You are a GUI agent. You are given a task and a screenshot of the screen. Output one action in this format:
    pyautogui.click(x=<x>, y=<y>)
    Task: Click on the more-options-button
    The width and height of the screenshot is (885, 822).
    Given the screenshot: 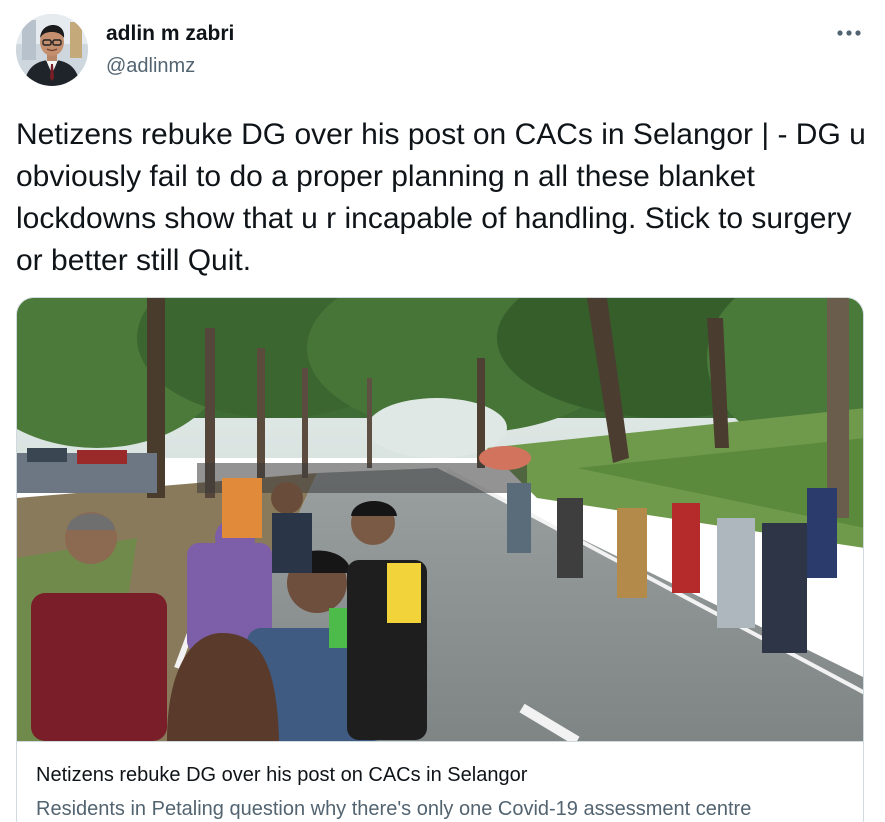 What is the action you would take?
    pyautogui.click(x=849, y=33)
    